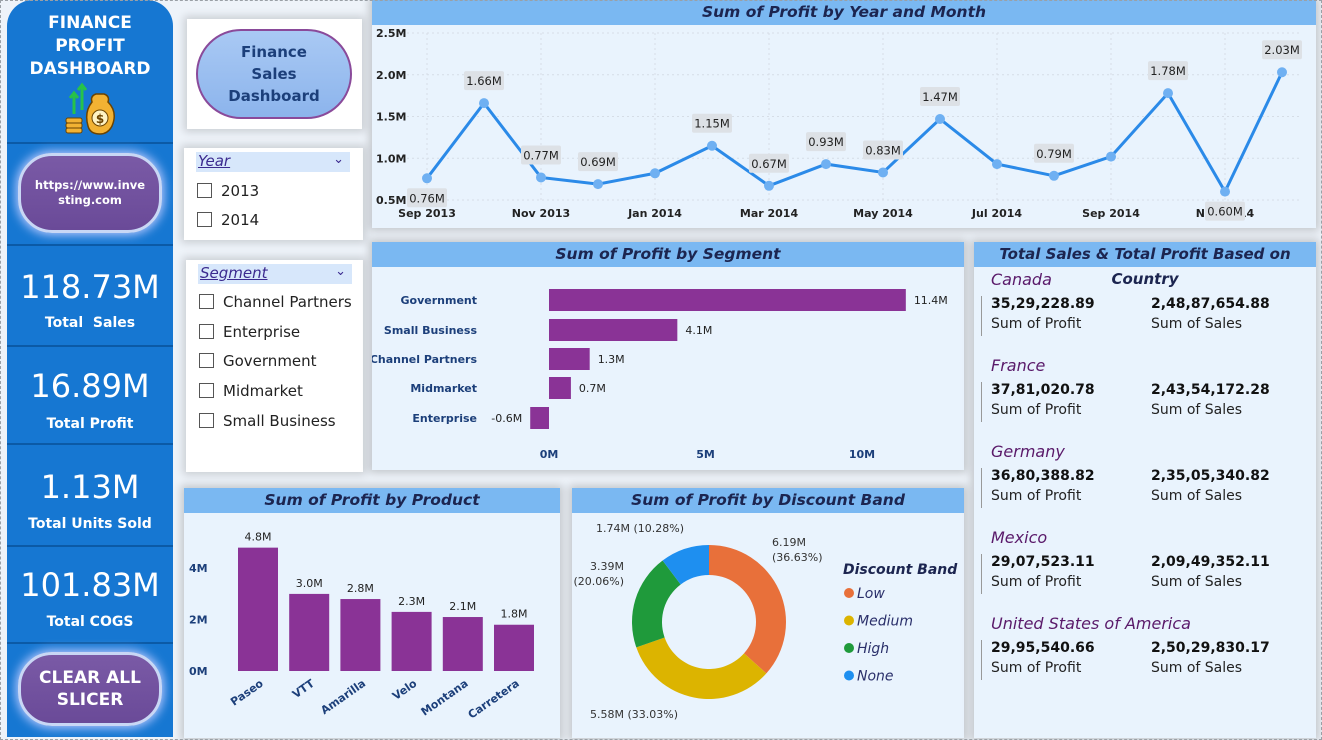 The image size is (1322, 740). I want to click on data-label: 1.66M, so click(484, 81).